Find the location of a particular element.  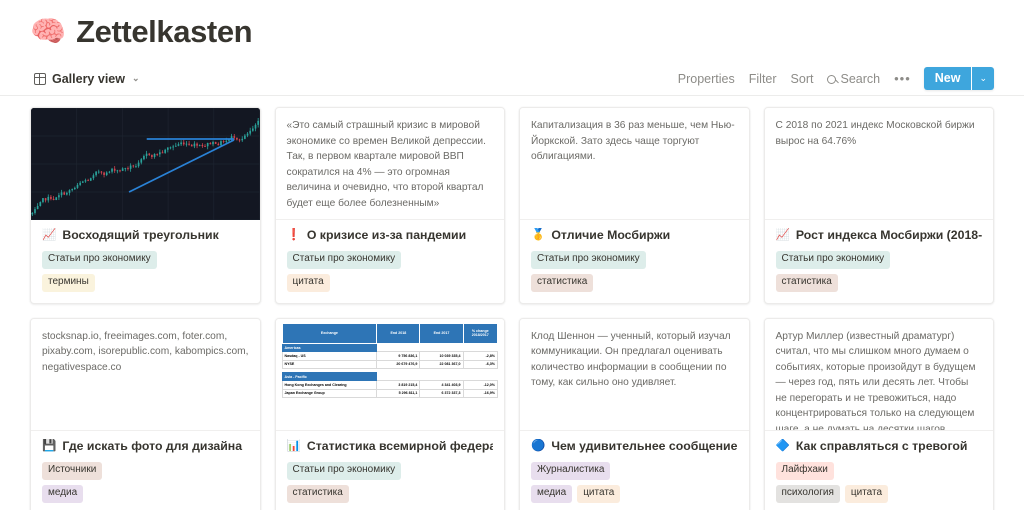

table-cell-end2018: 5 296 811,1 is located at coordinates (398, 393).